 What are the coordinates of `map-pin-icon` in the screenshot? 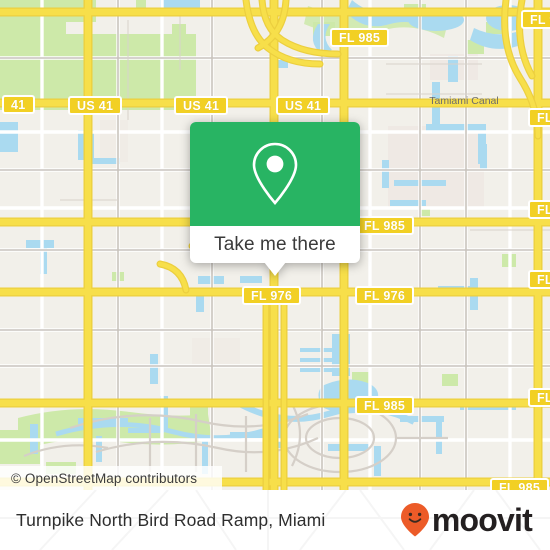 It's located at (275, 173).